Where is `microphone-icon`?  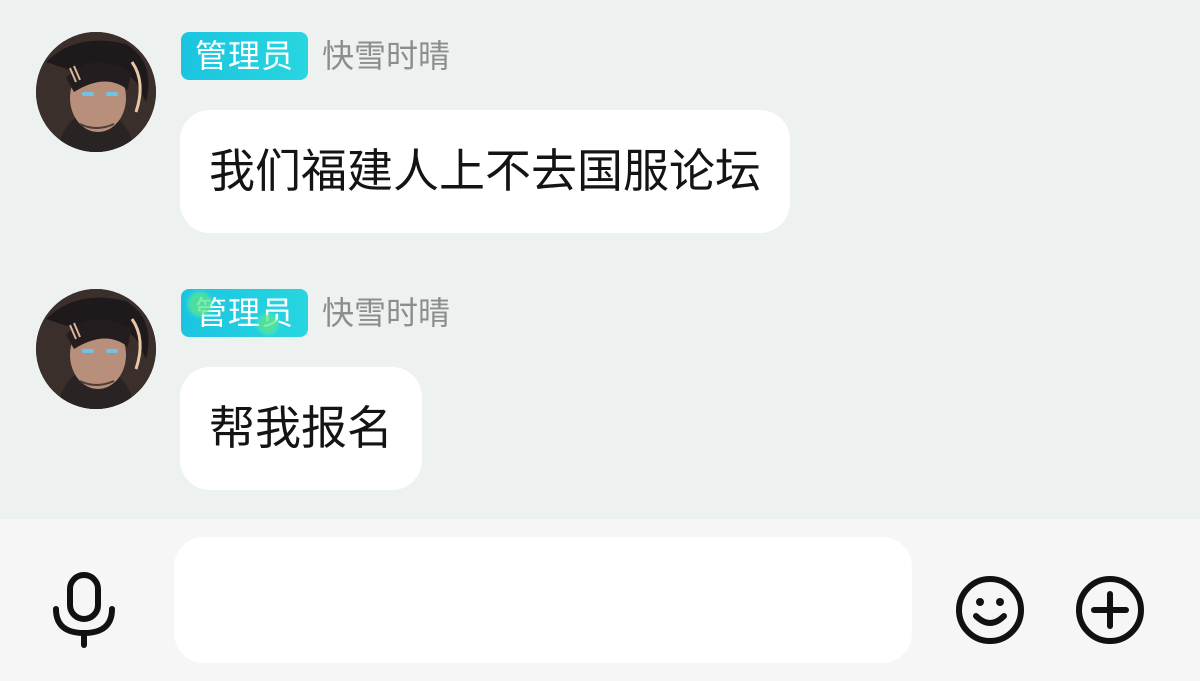
microphone-icon is located at coordinates (84, 610).